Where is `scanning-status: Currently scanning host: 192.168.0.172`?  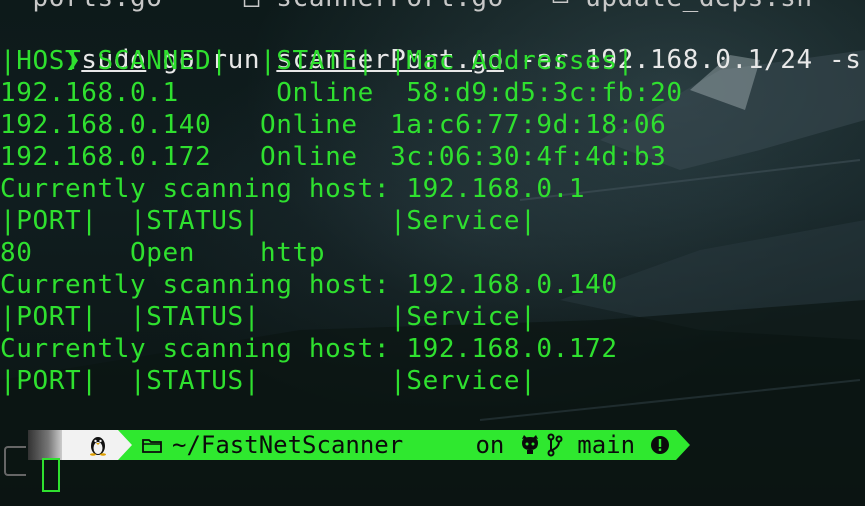 scanning-status: Currently scanning host: 192.168.0.172 is located at coordinates (309, 349).